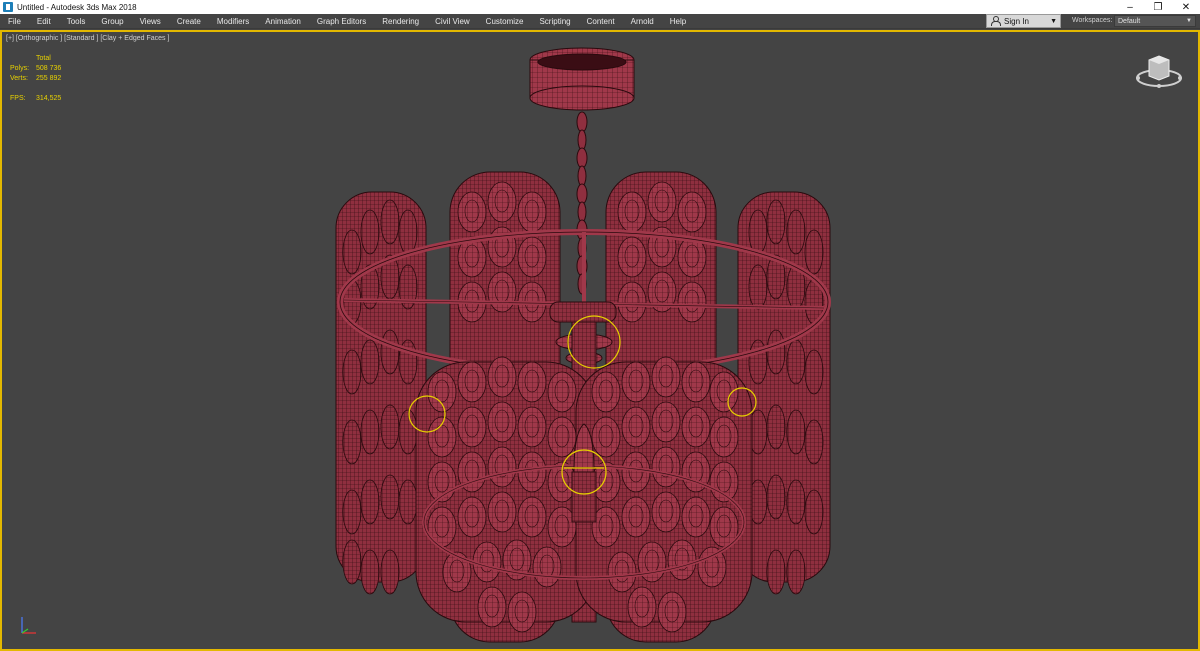 The image size is (1200, 651). What do you see at coordinates (505, 21) in the screenshot?
I see `menu-customize: Customize` at bounding box center [505, 21].